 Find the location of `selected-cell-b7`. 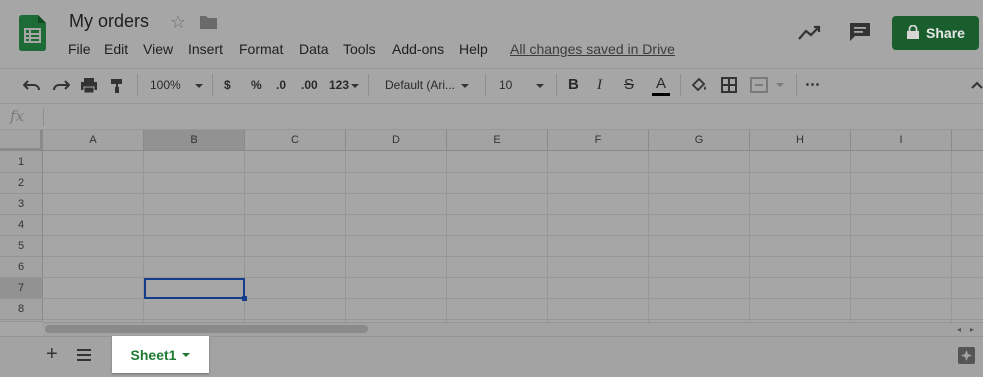

selected-cell-b7 is located at coordinates (194, 288).